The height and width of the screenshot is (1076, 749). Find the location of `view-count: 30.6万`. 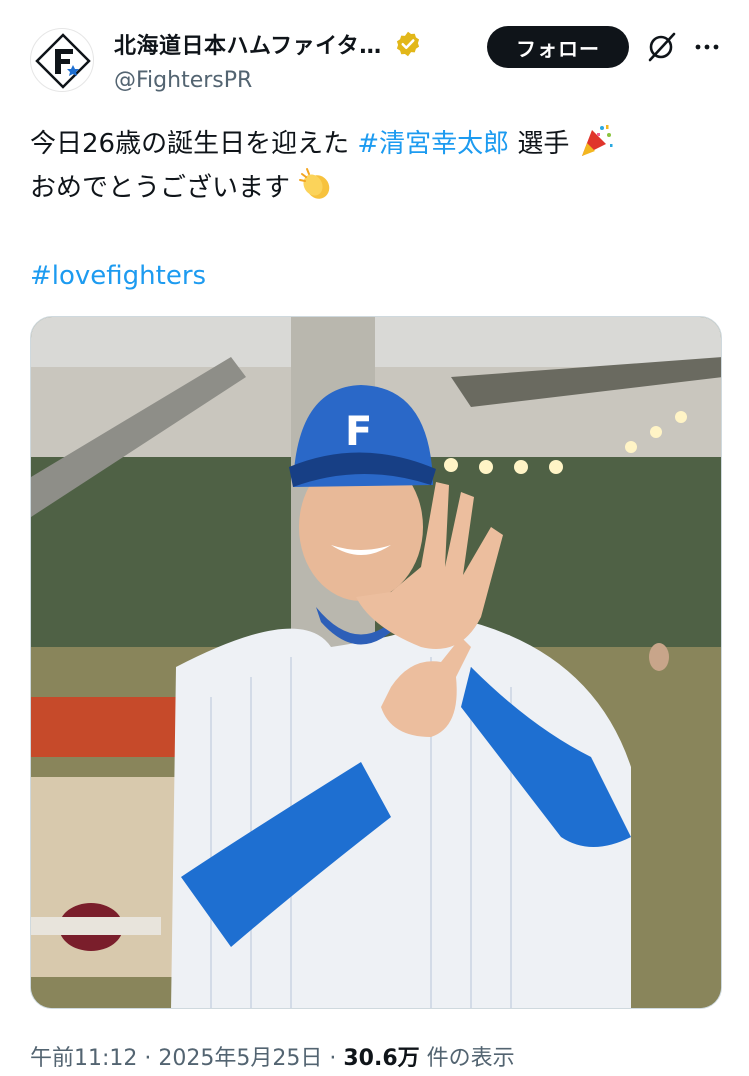

view-count: 30.6万 is located at coordinates (381, 1058).